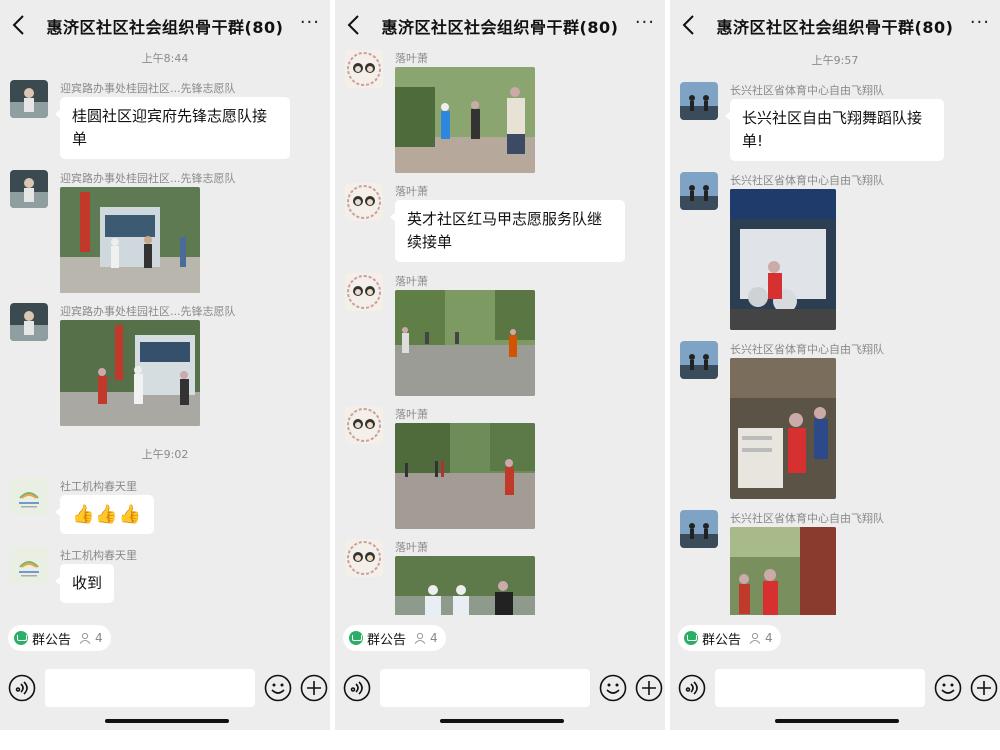  Describe the element at coordinates (104, 514) in the screenshot. I see `message-bubble: 👍👍👍` at that location.